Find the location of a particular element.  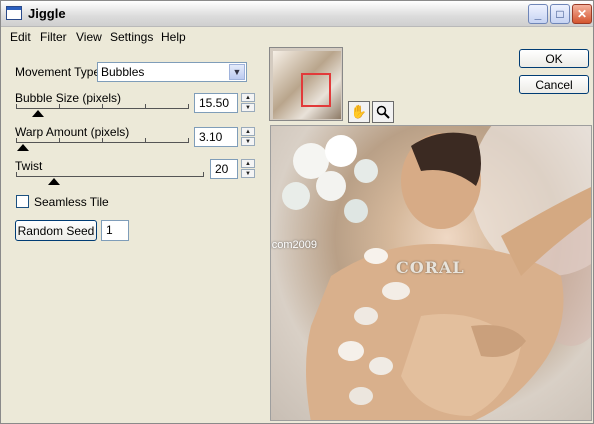

navigator-viewport-rect is located at coordinates (316, 90).